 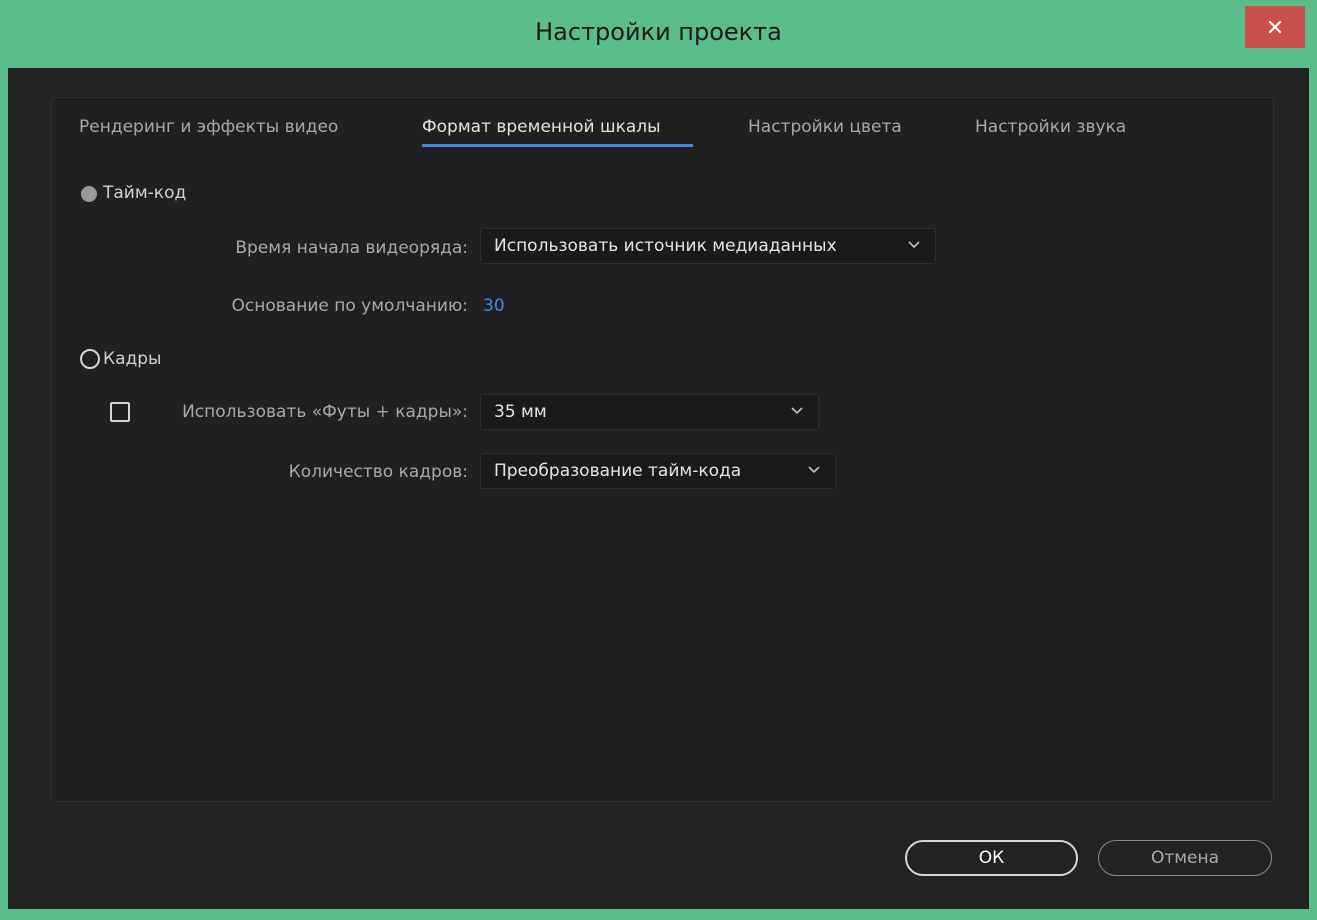 I want to click on start-time-select: Использовать источник медиаданных, so click(x=708, y=246).